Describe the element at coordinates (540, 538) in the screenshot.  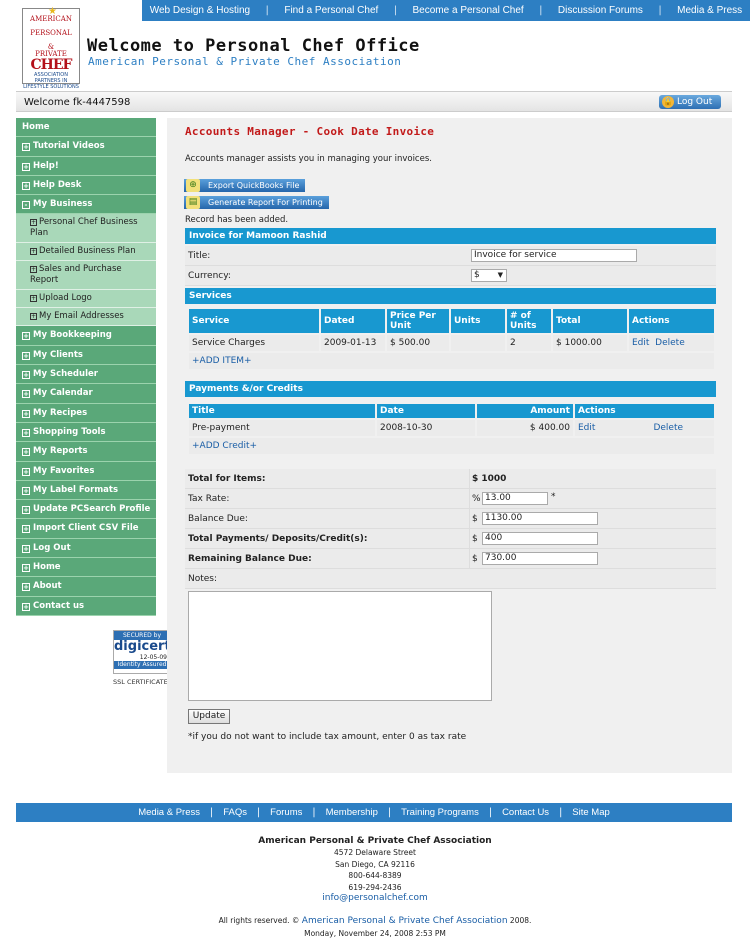
I see `payments-total-input: 400` at that location.